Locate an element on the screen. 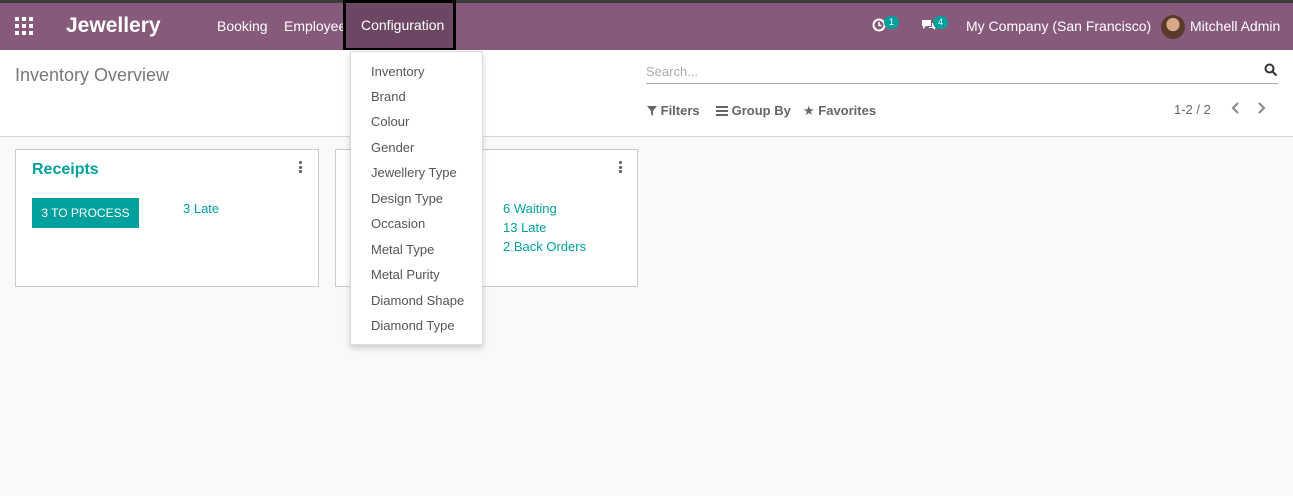 The width and height of the screenshot is (1293, 496). receipts-title: Receipts is located at coordinates (65, 170).